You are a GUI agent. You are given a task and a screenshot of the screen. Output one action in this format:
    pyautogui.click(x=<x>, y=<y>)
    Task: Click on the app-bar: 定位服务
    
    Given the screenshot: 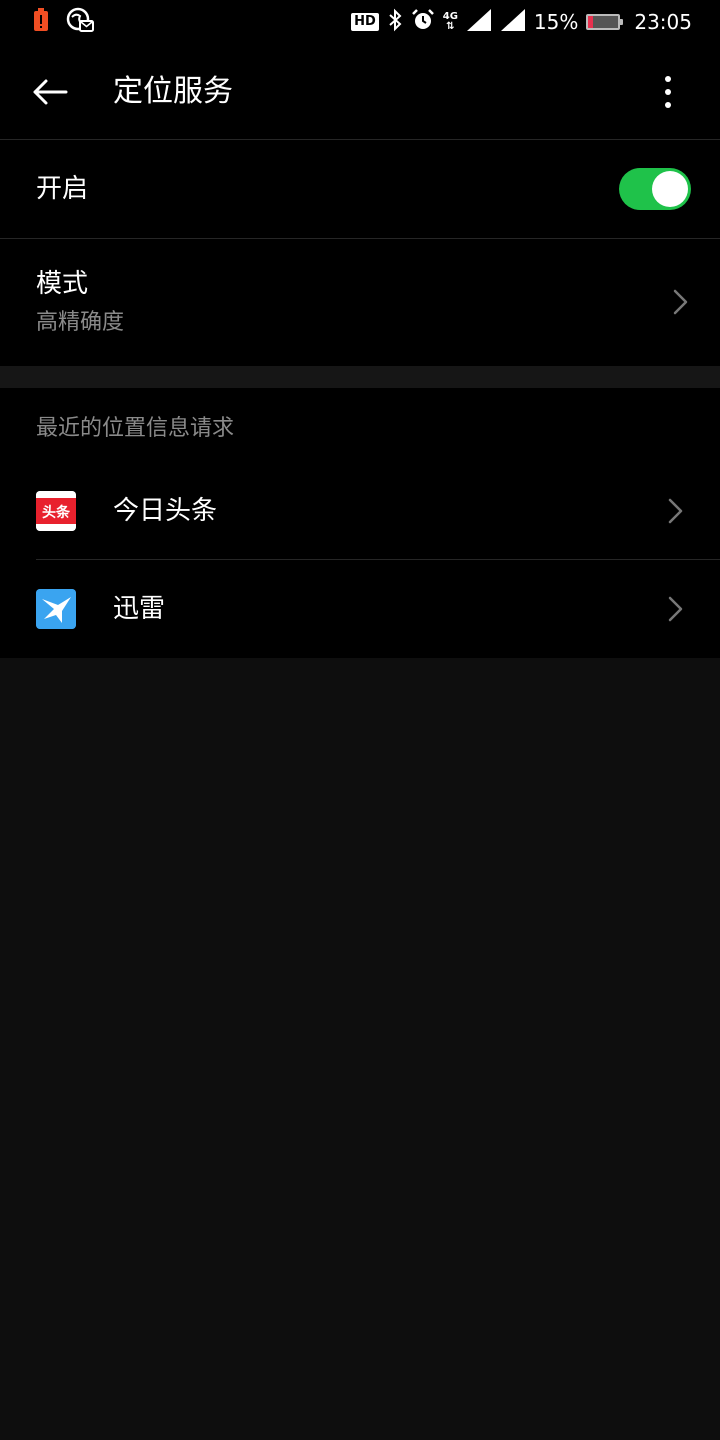 What is the action you would take?
    pyautogui.click(x=360, y=92)
    